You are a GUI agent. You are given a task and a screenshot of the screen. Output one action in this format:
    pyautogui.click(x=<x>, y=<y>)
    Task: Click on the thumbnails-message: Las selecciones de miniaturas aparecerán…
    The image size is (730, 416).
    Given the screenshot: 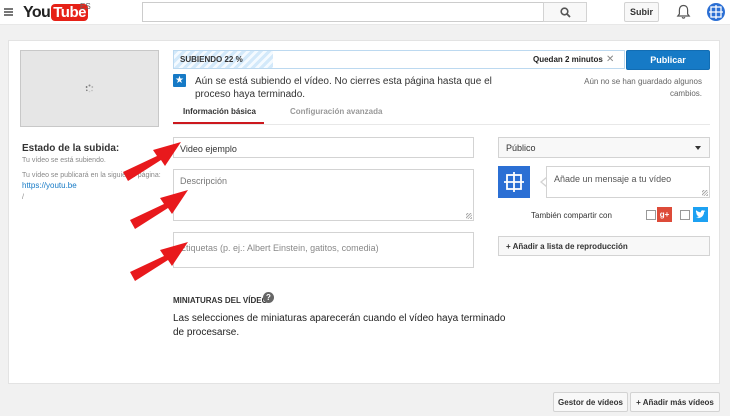 What is the action you would take?
    pyautogui.click(x=339, y=325)
    